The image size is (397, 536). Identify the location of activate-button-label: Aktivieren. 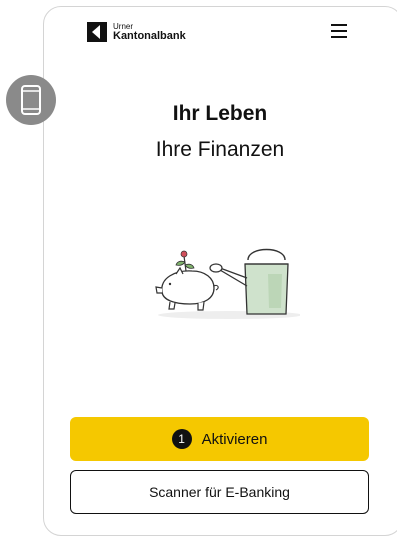
(234, 439).